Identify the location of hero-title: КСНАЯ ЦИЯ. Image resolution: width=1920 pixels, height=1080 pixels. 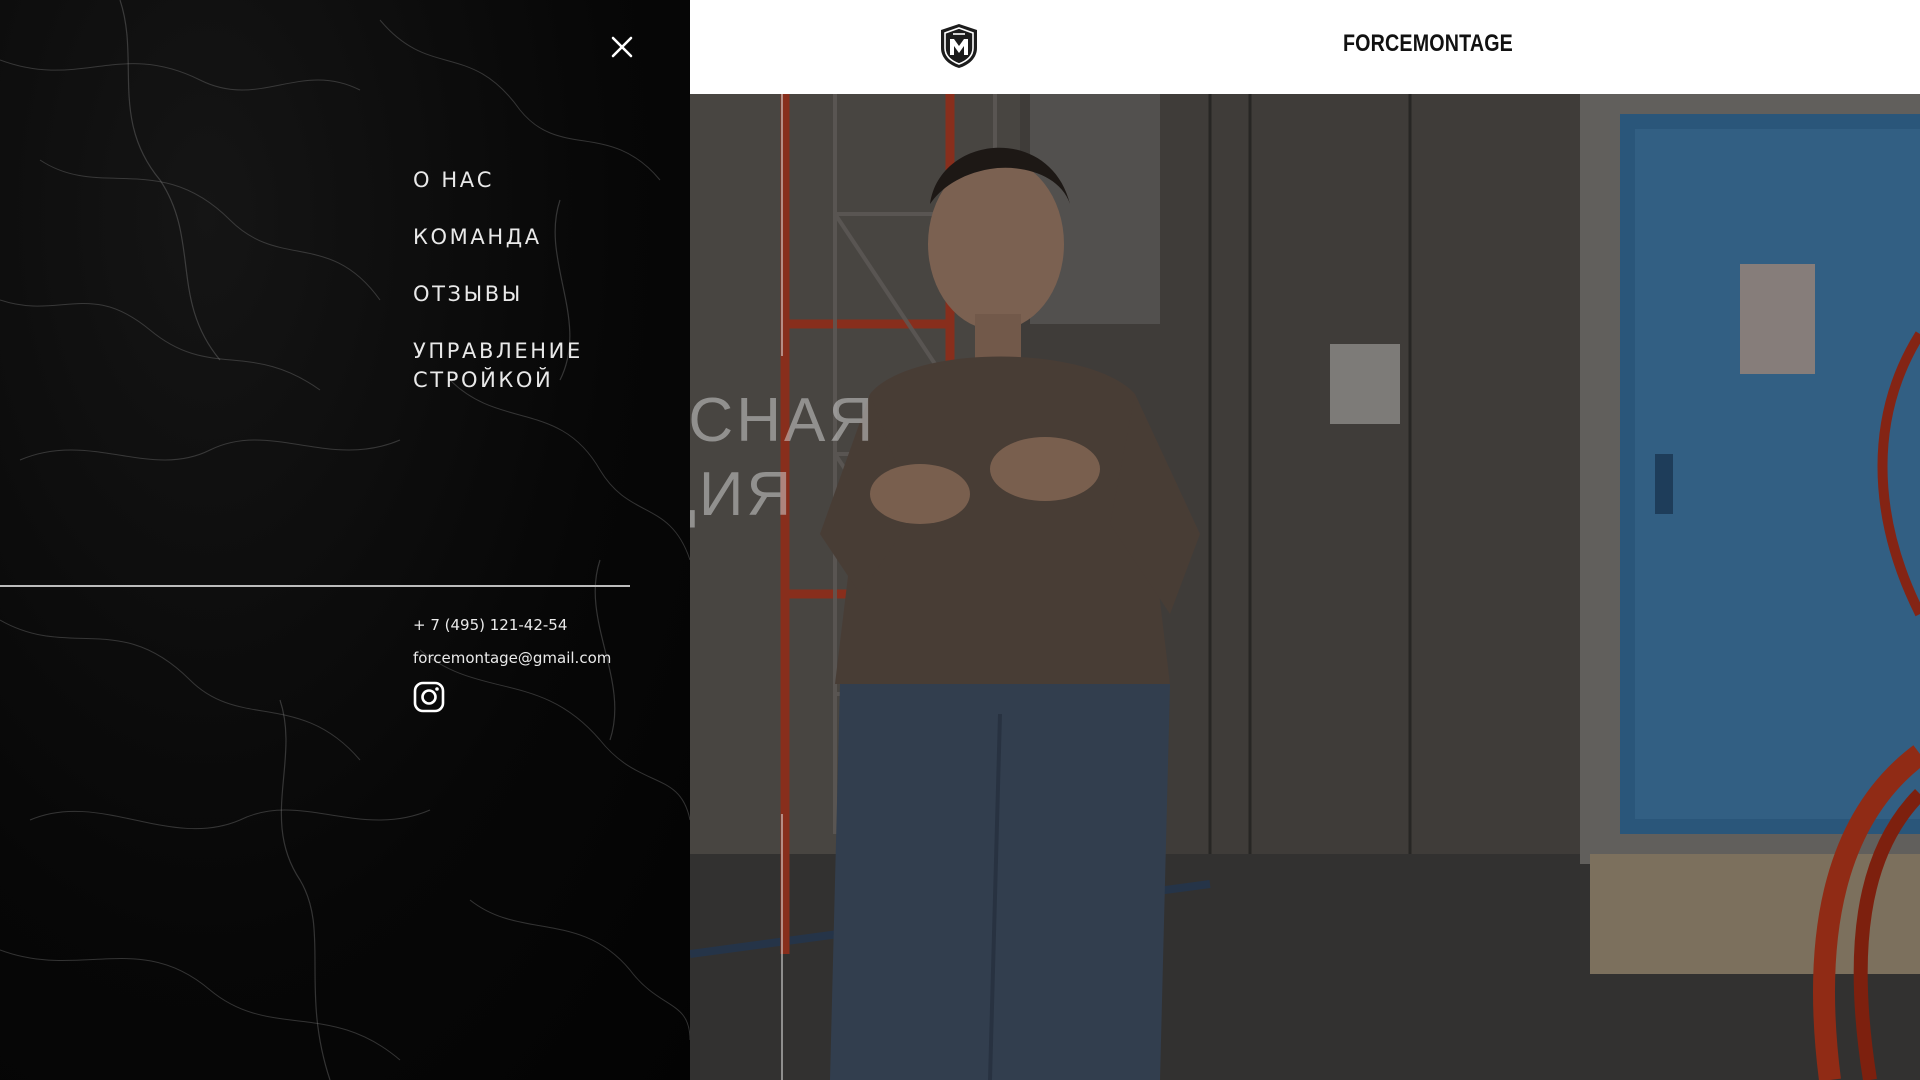
(783, 458).